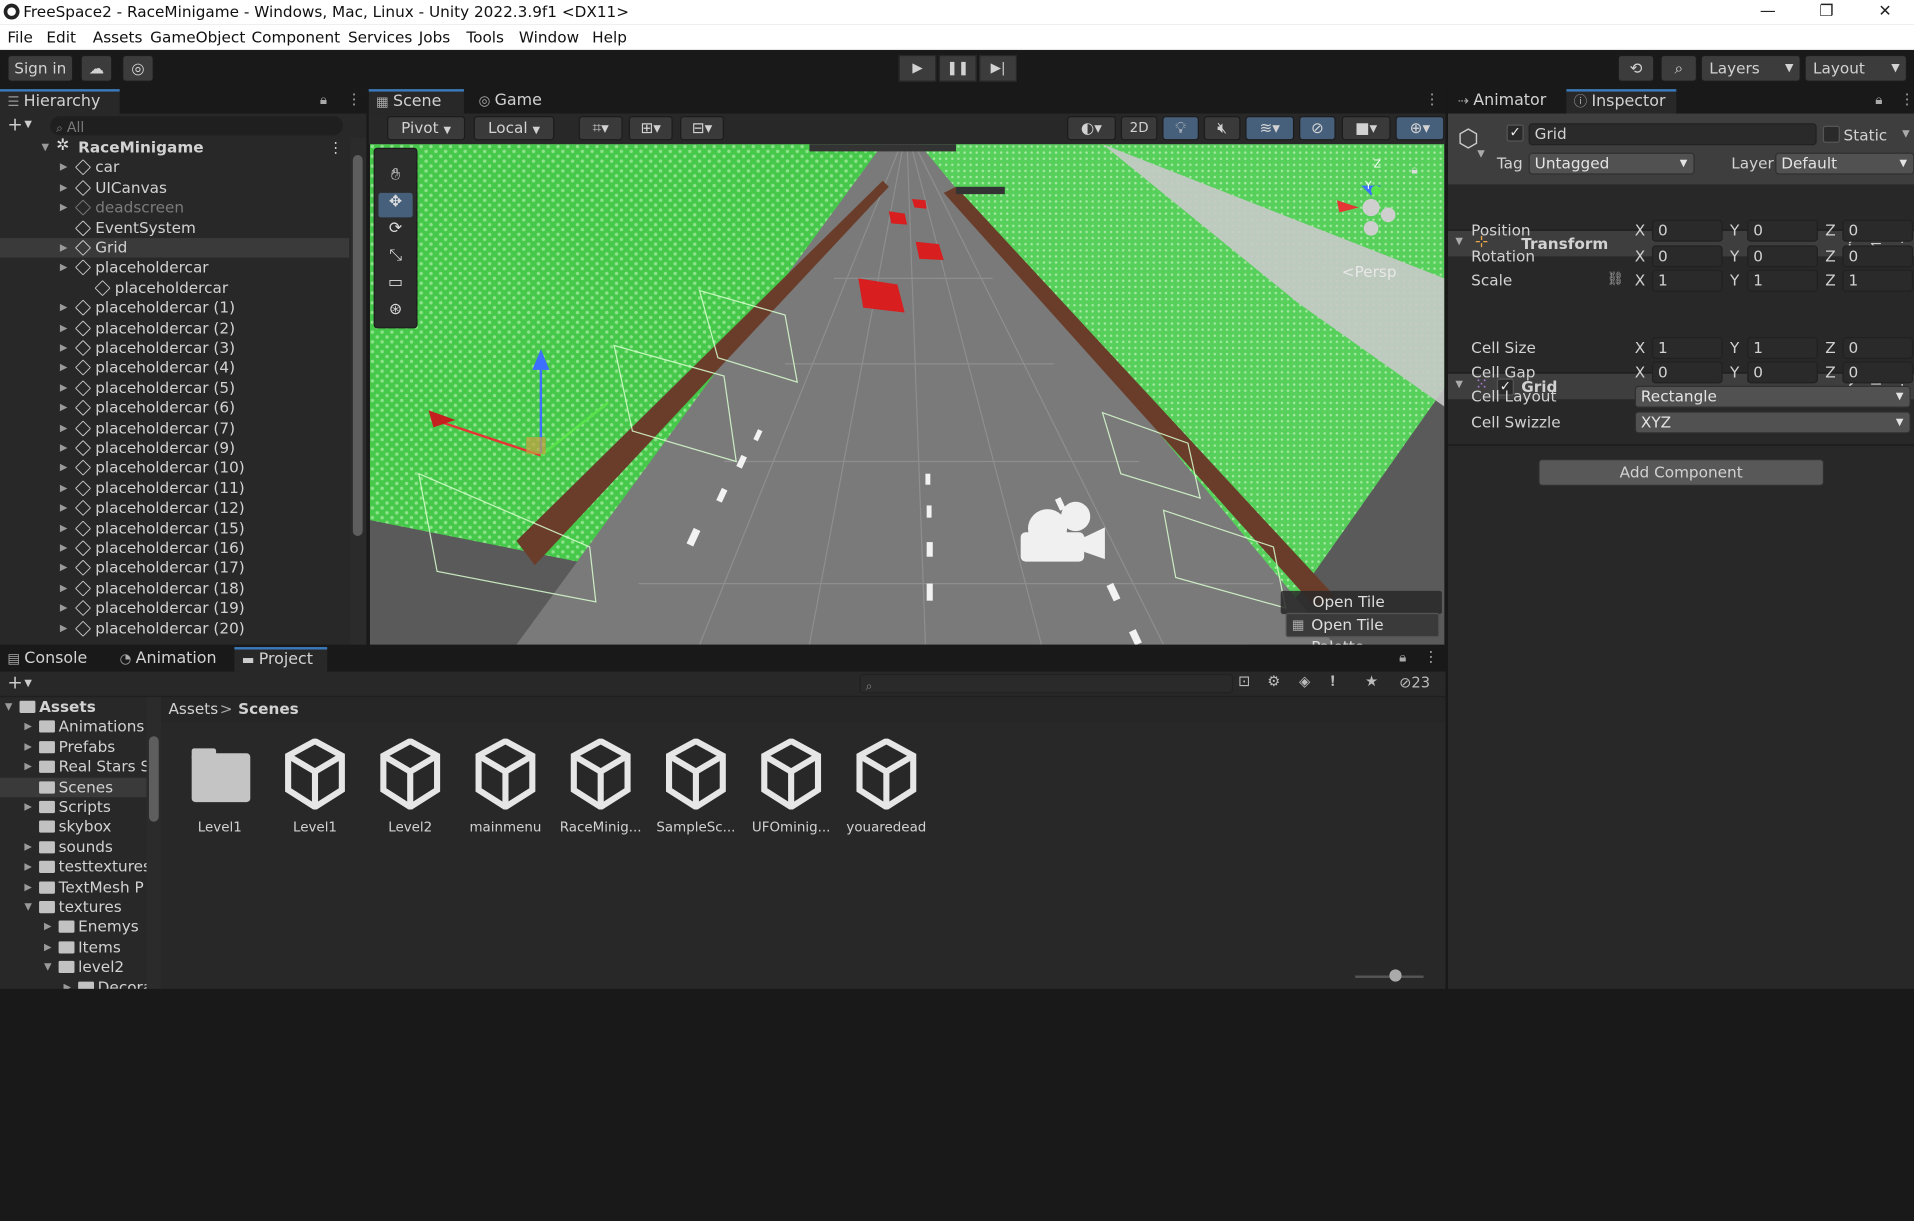 This screenshot has width=1914, height=1221. What do you see at coordinates (395, 178) in the screenshot?
I see `hand-tool-icon: ✋︎` at bounding box center [395, 178].